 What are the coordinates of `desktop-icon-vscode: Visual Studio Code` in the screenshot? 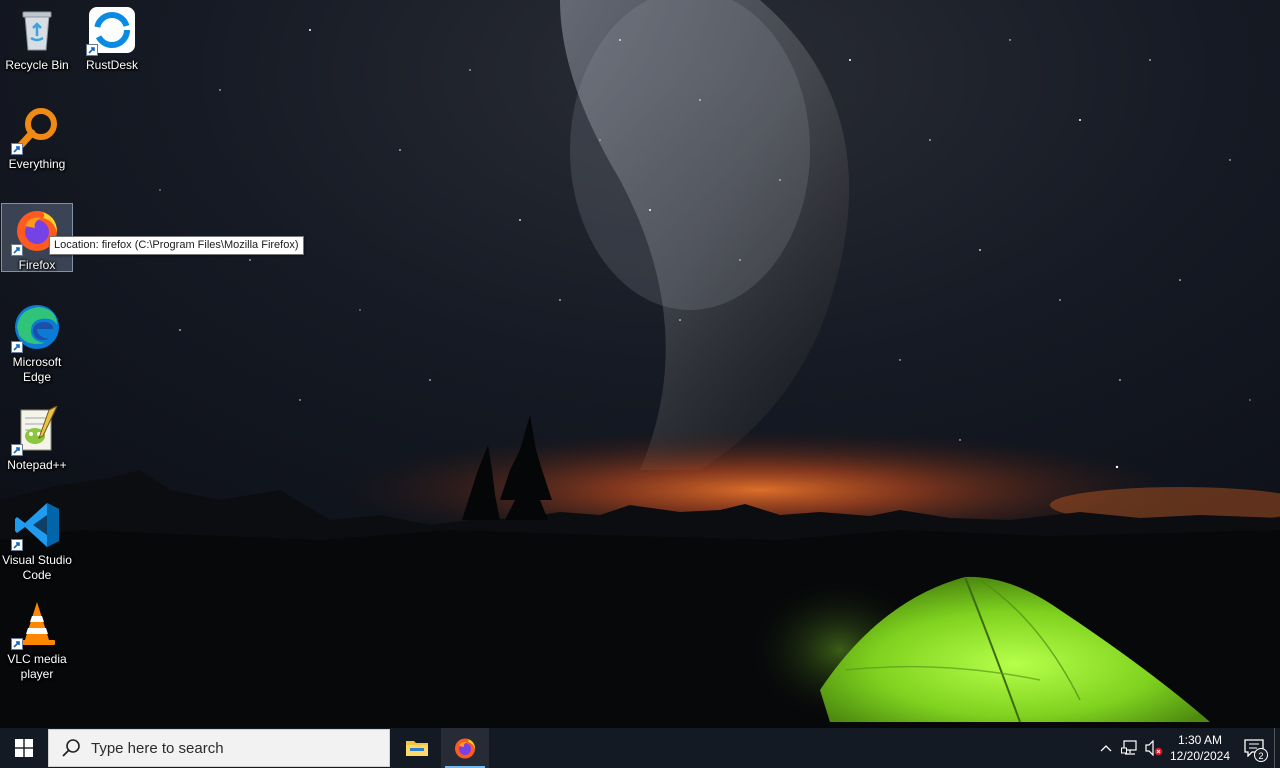 It's located at (37, 541).